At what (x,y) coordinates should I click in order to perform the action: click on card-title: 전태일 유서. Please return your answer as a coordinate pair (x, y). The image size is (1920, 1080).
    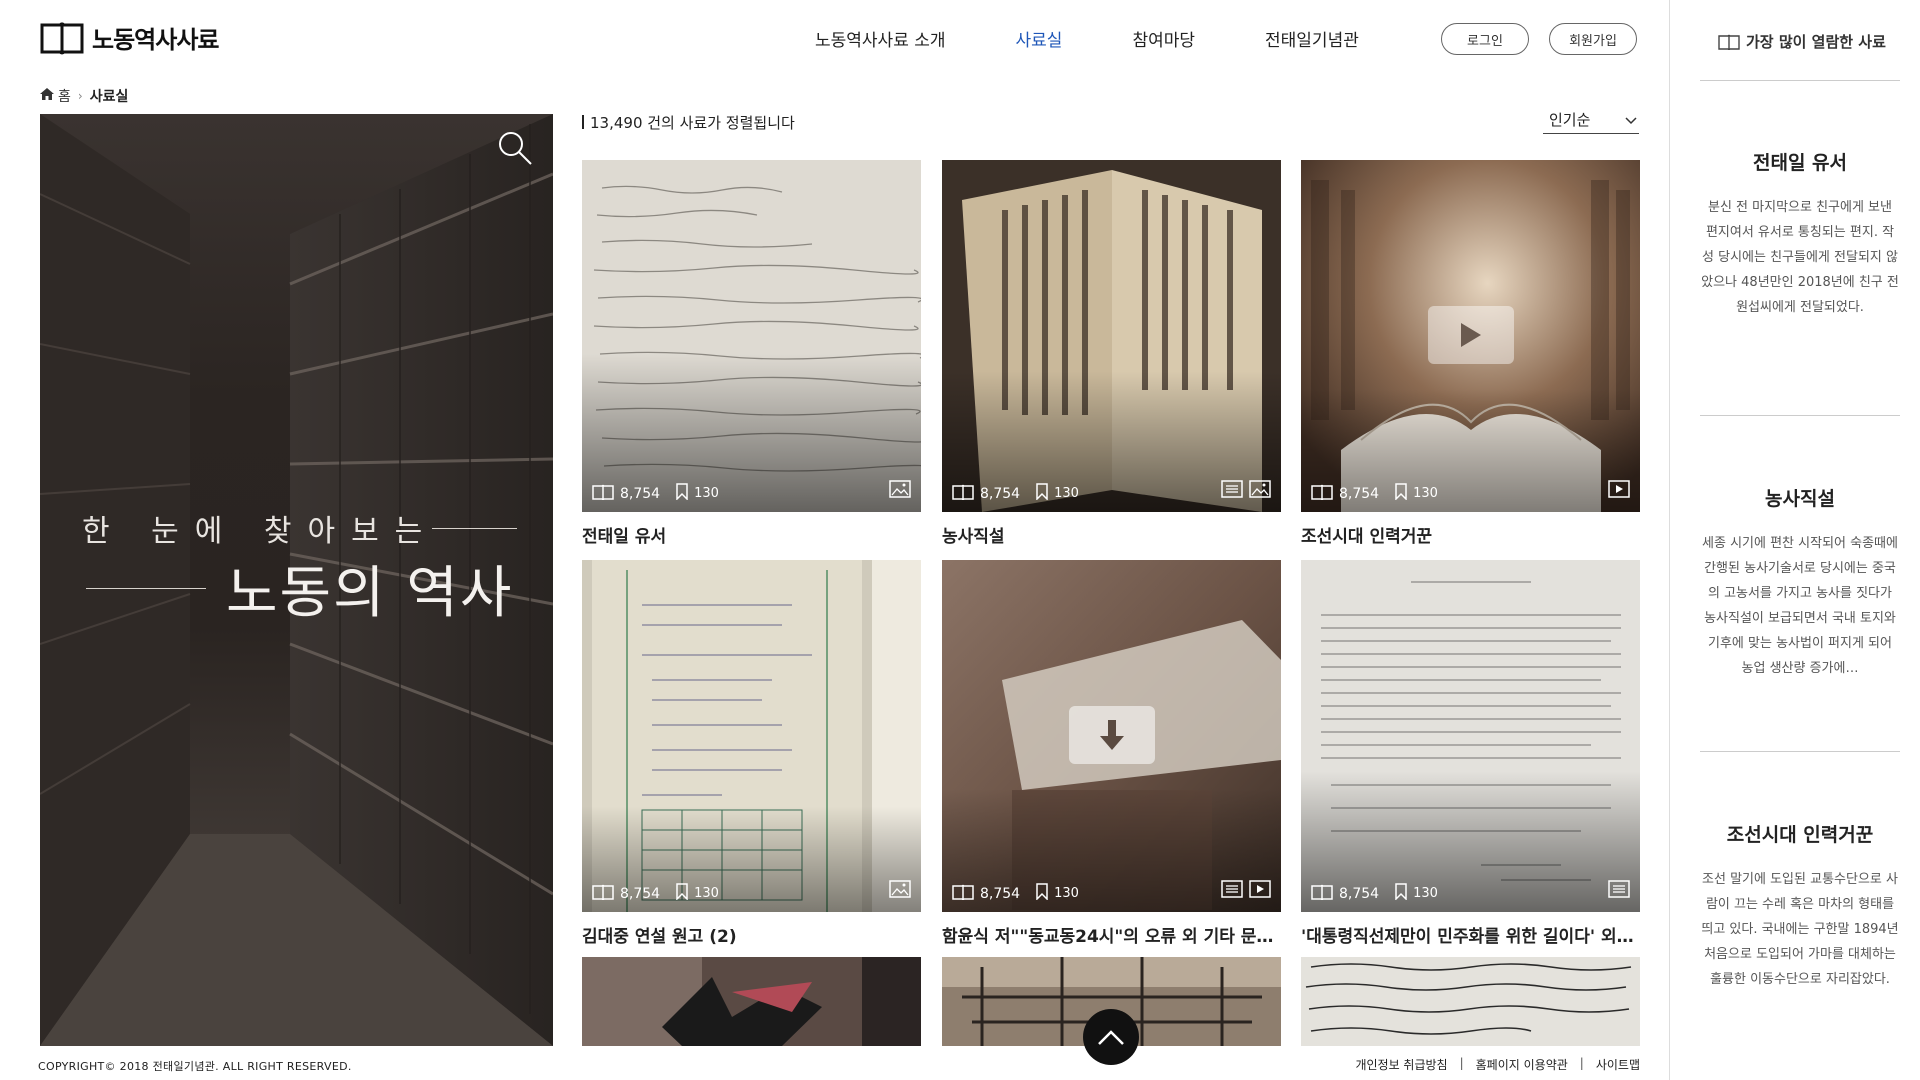
    Looking at the image, I should click on (751, 534).